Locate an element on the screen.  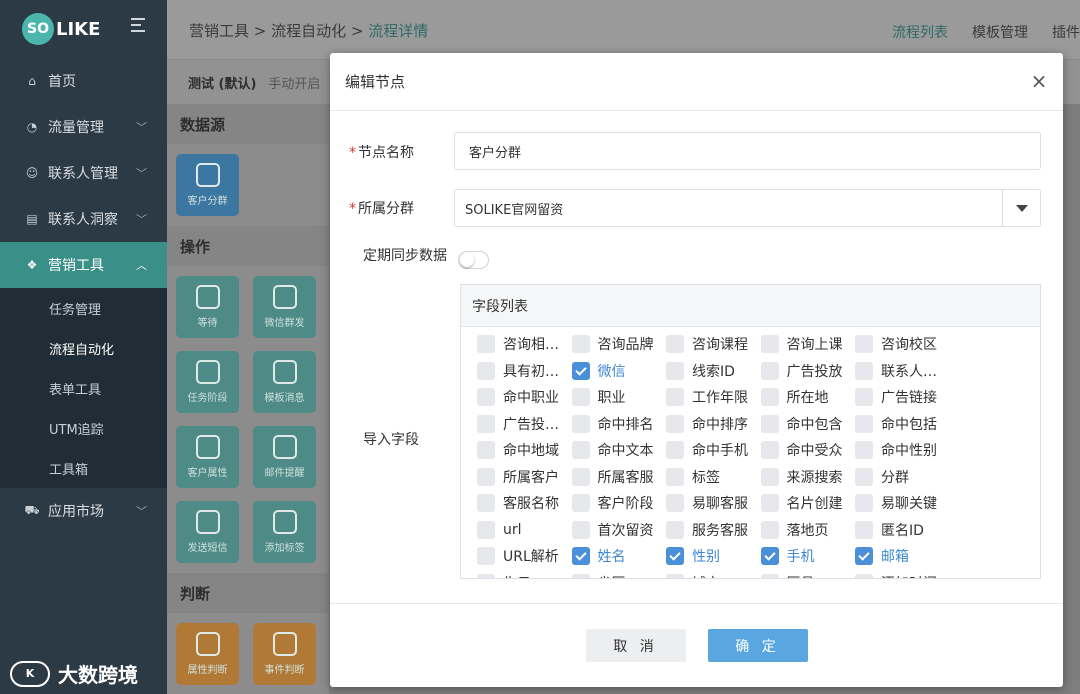
tile-event-judge: 事件判断 is located at coordinates (284, 654).